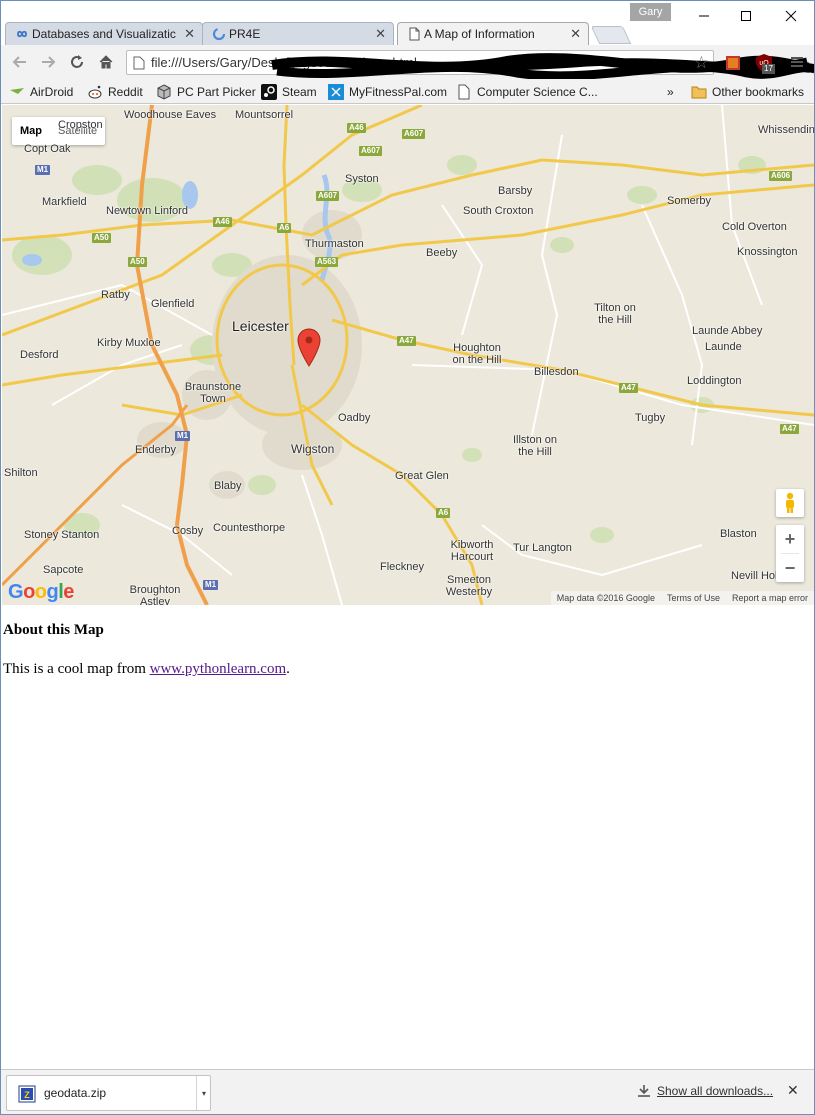 Image resolution: width=815 pixels, height=1115 pixels. What do you see at coordinates (754, 227) in the screenshot?
I see `map-place-label: Cold Overton` at bounding box center [754, 227].